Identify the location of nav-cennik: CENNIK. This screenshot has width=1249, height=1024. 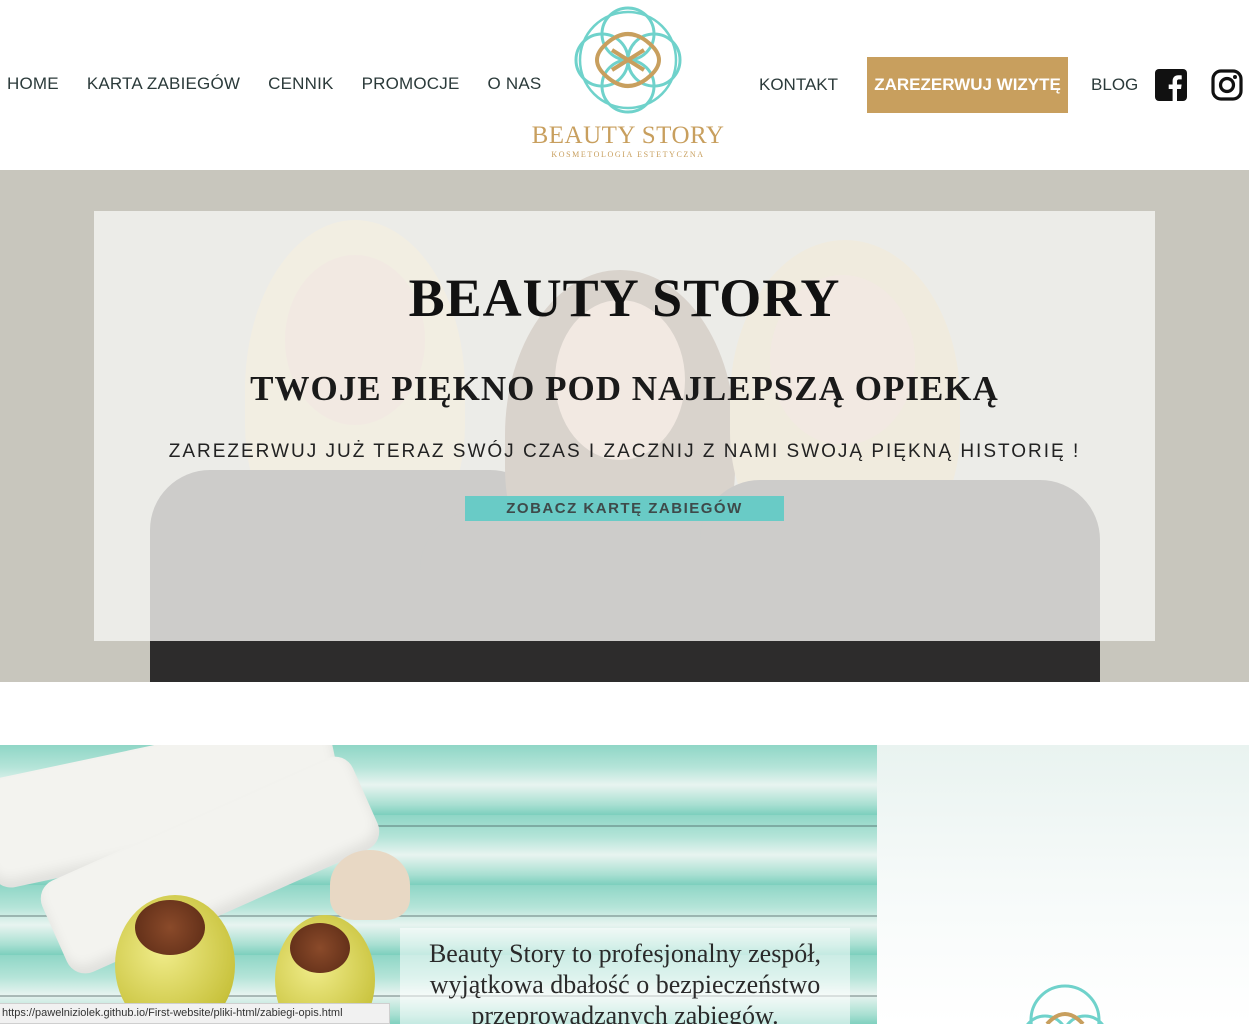
(300, 84).